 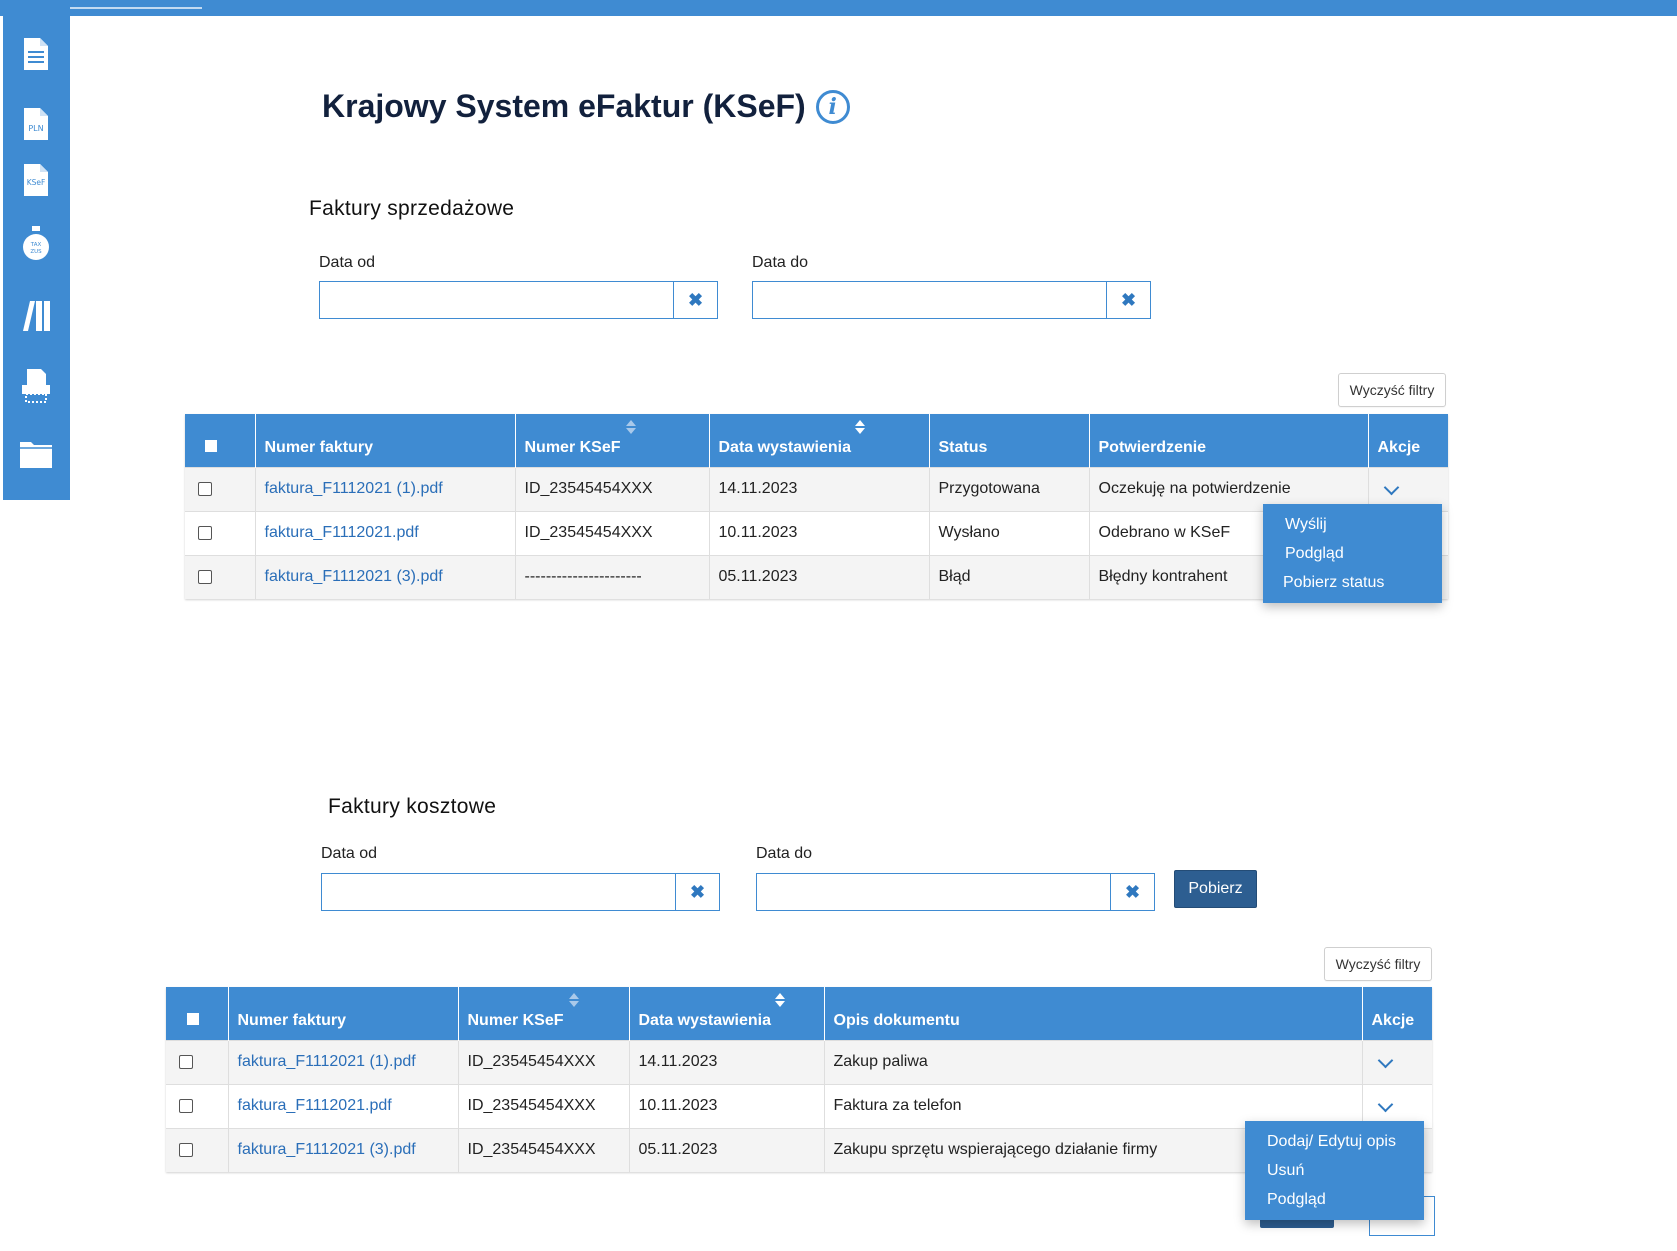 I want to click on top-bar, so click(x=838, y=8).